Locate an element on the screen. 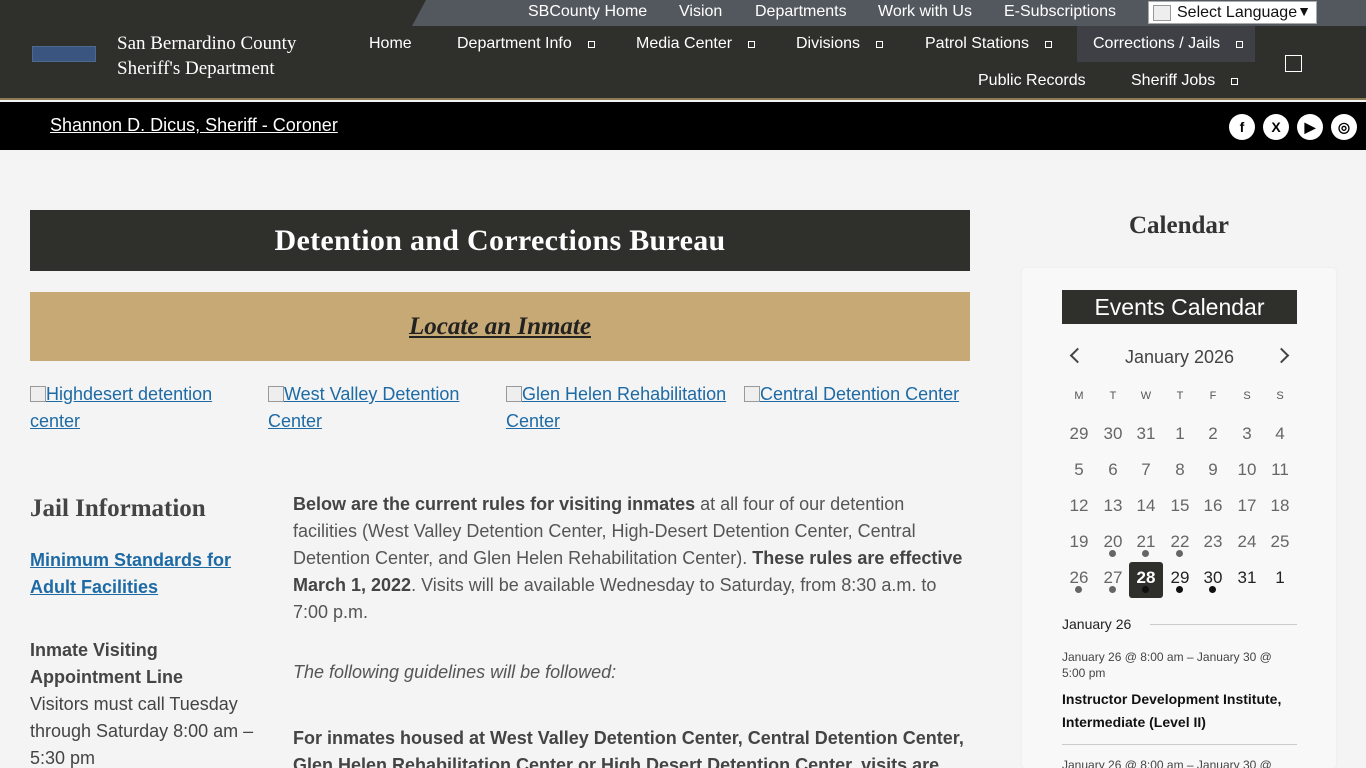 Image resolution: width=1366 pixels, height=768 pixels. day-number: 23 is located at coordinates (1213, 541).